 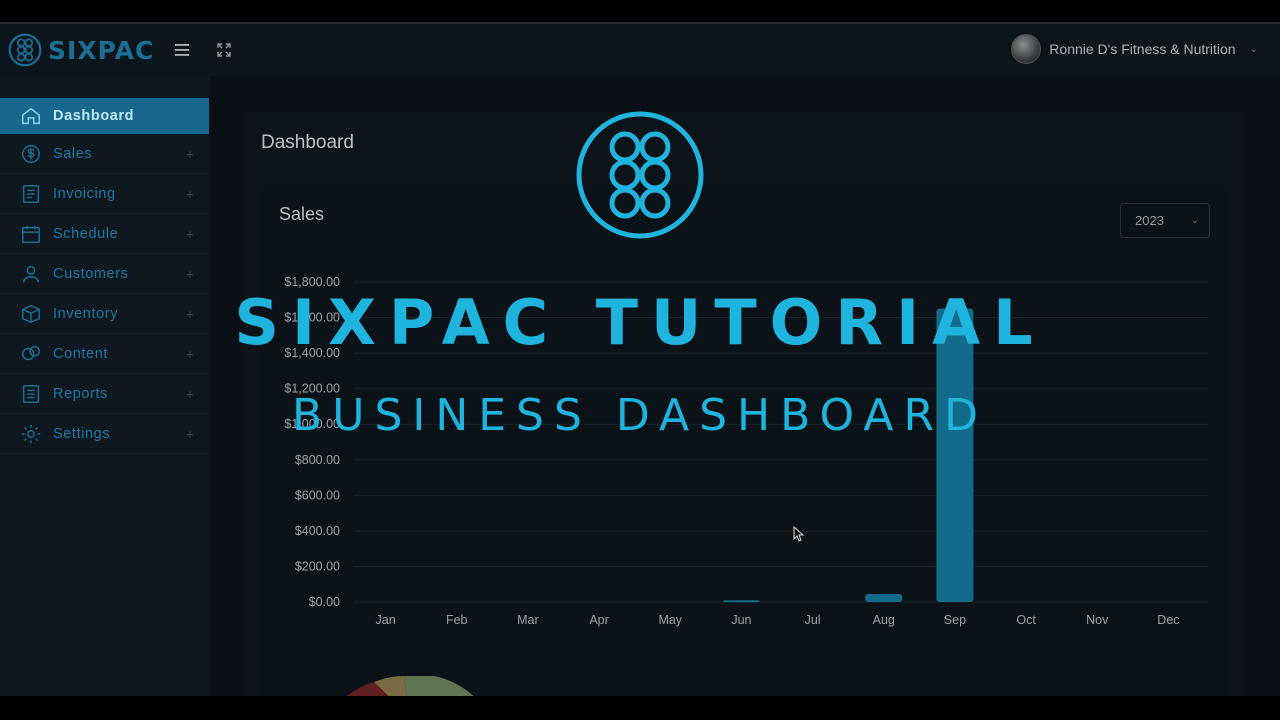 What do you see at coordinates (86, 313) in the screenshot?
I see `sidebar-item-label: Inventory` at bounding box center [86, 313].